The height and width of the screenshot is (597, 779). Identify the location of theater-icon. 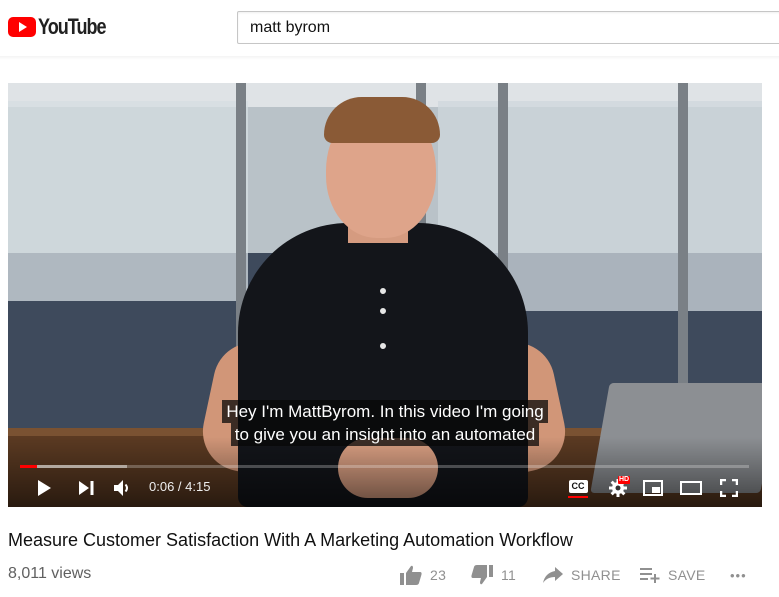
(691, 488).